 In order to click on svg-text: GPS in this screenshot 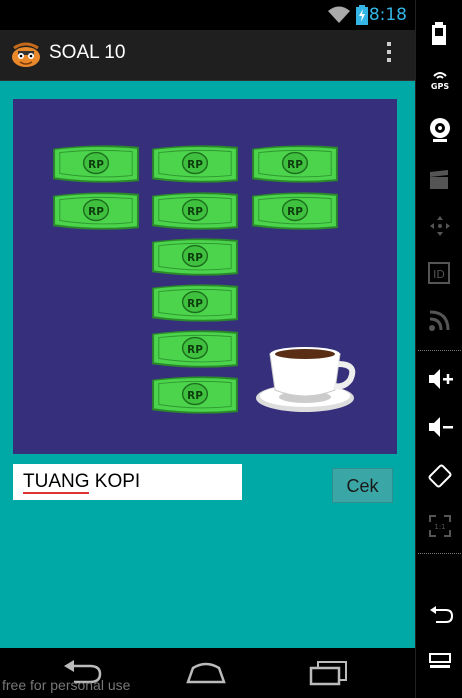, I will do `click(440, 86)`.